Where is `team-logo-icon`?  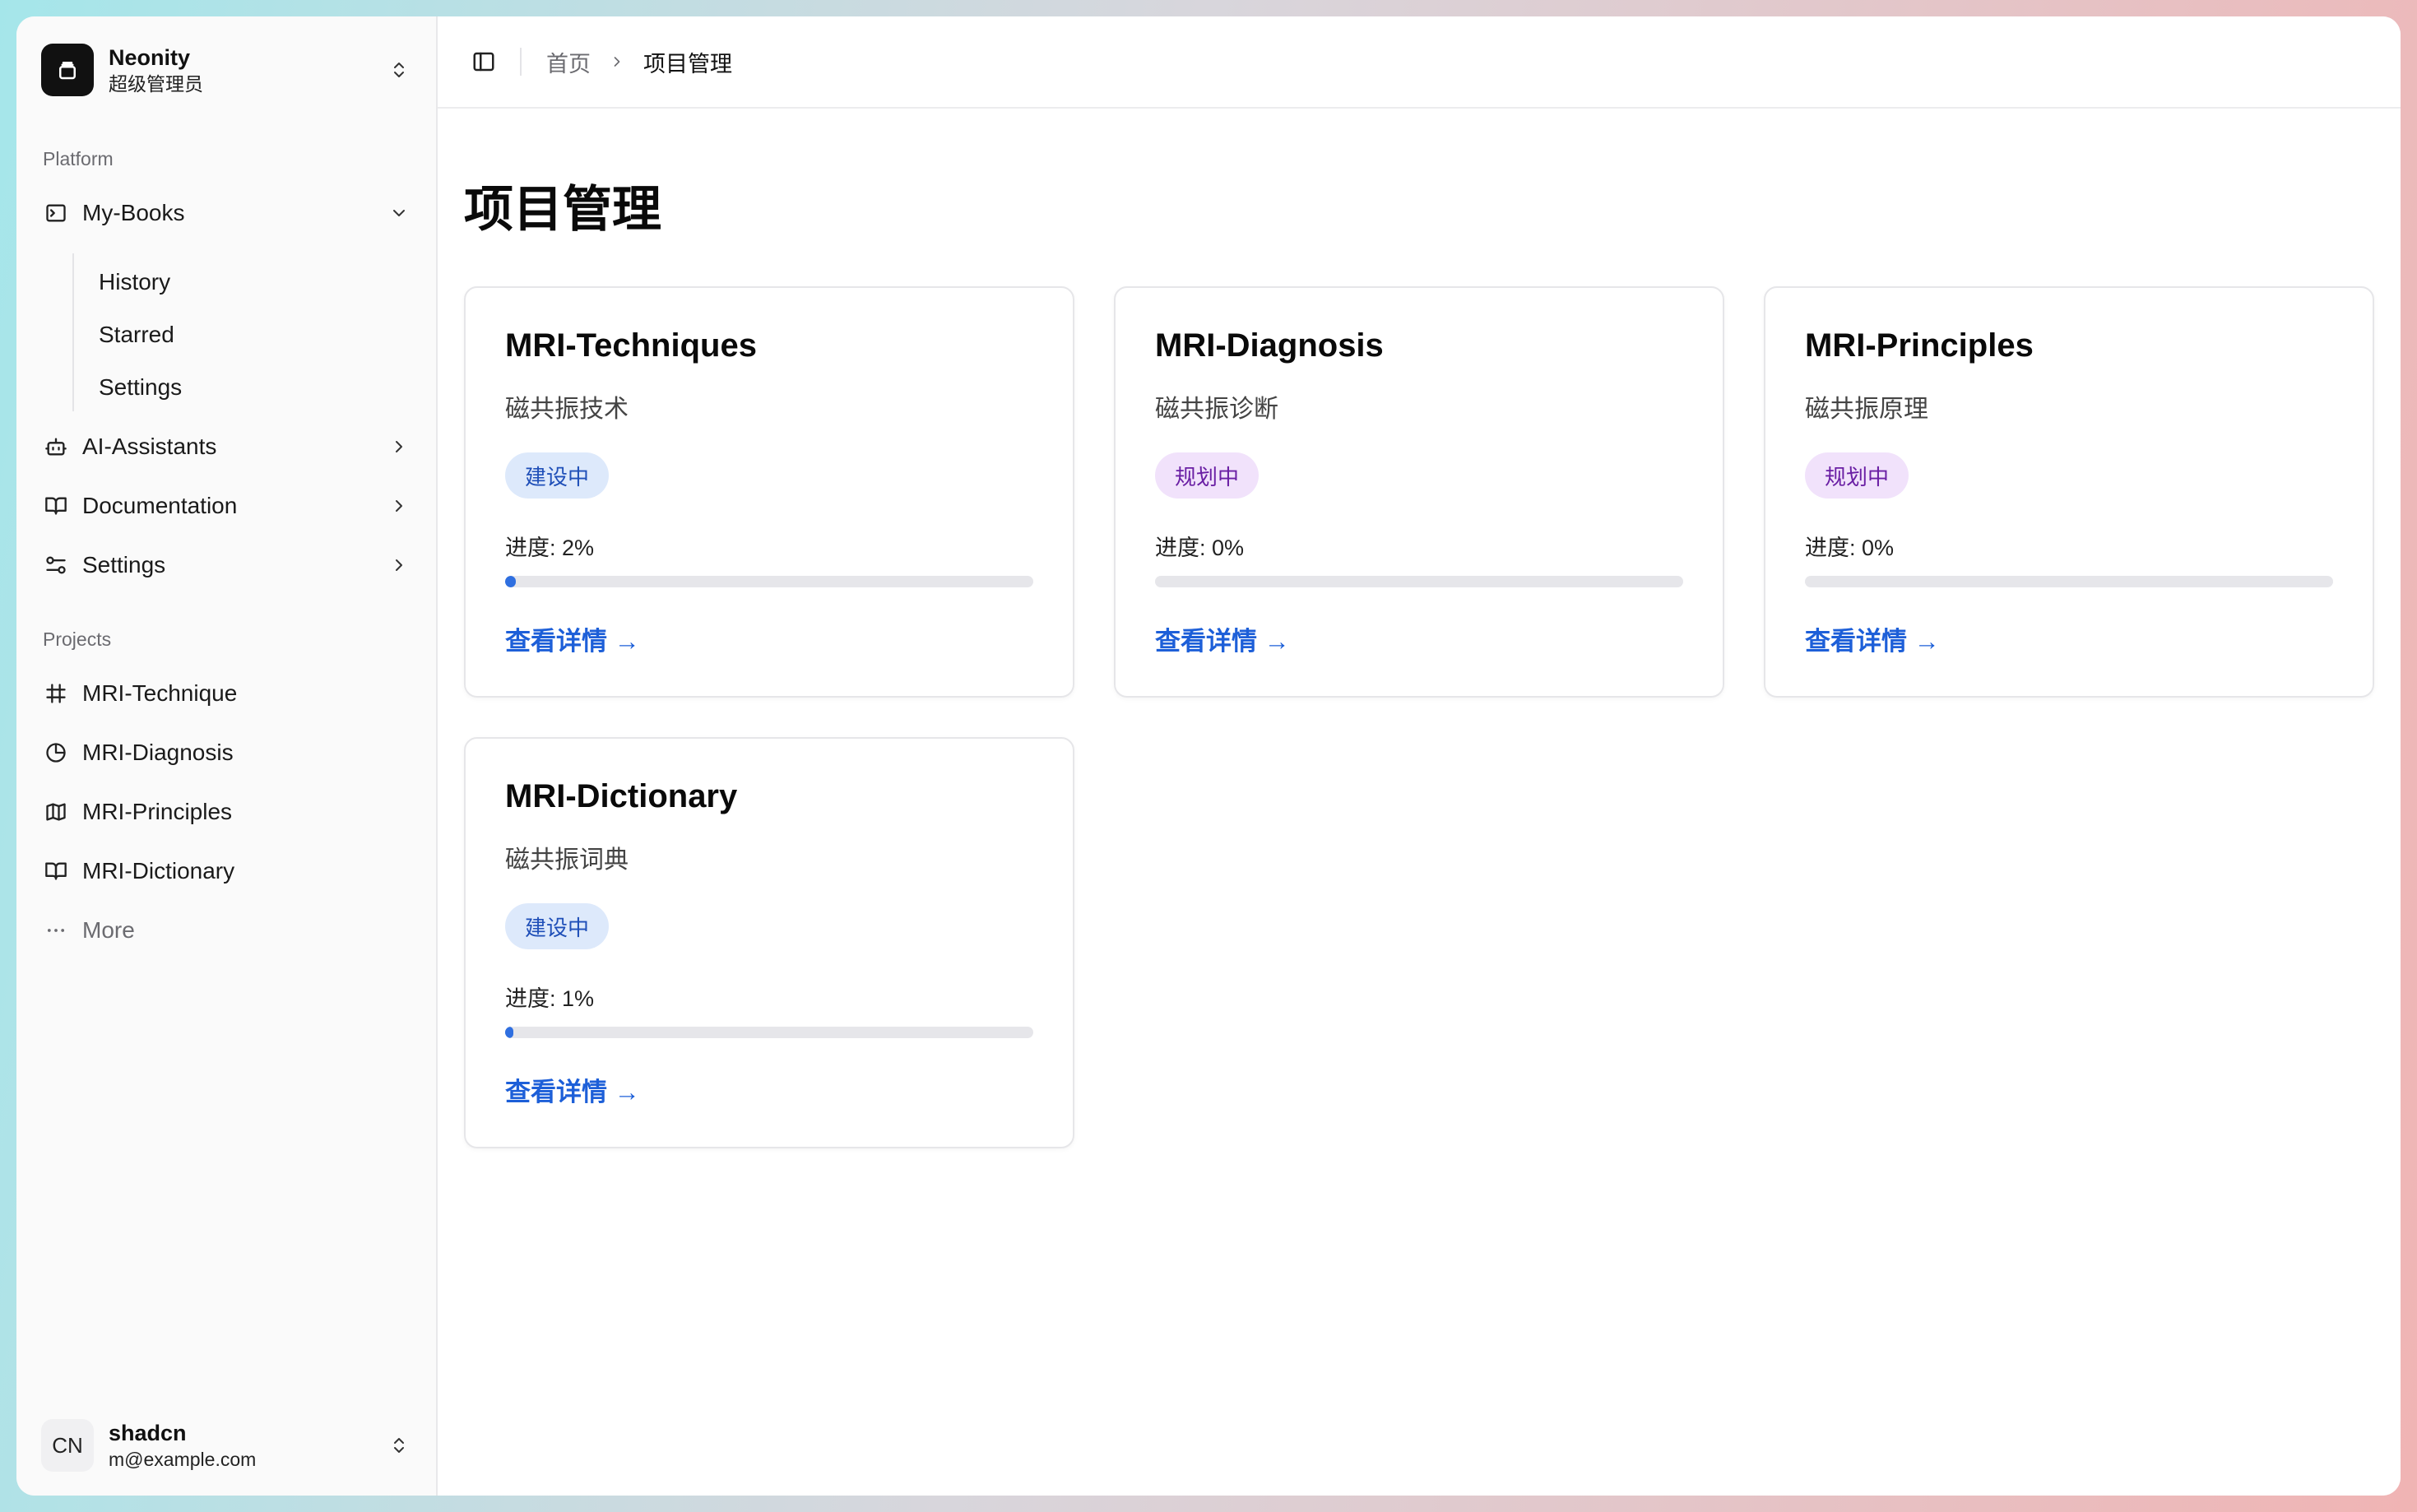 team-logo-icon is located at coordinates (67, 70).